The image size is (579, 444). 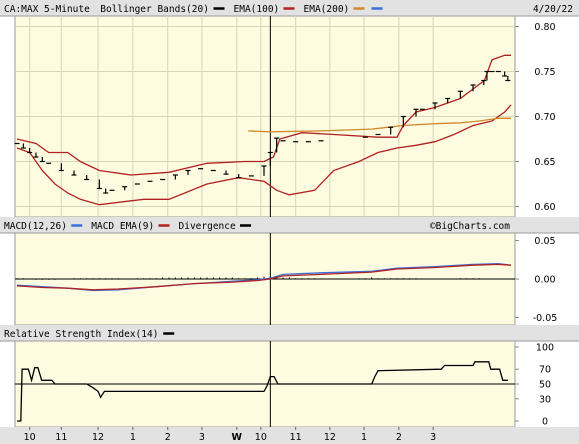 What do you see at coordinates (207, 226) in the screenshot?
I see `legend-label: Divergence` at bounding box center [207, 226].